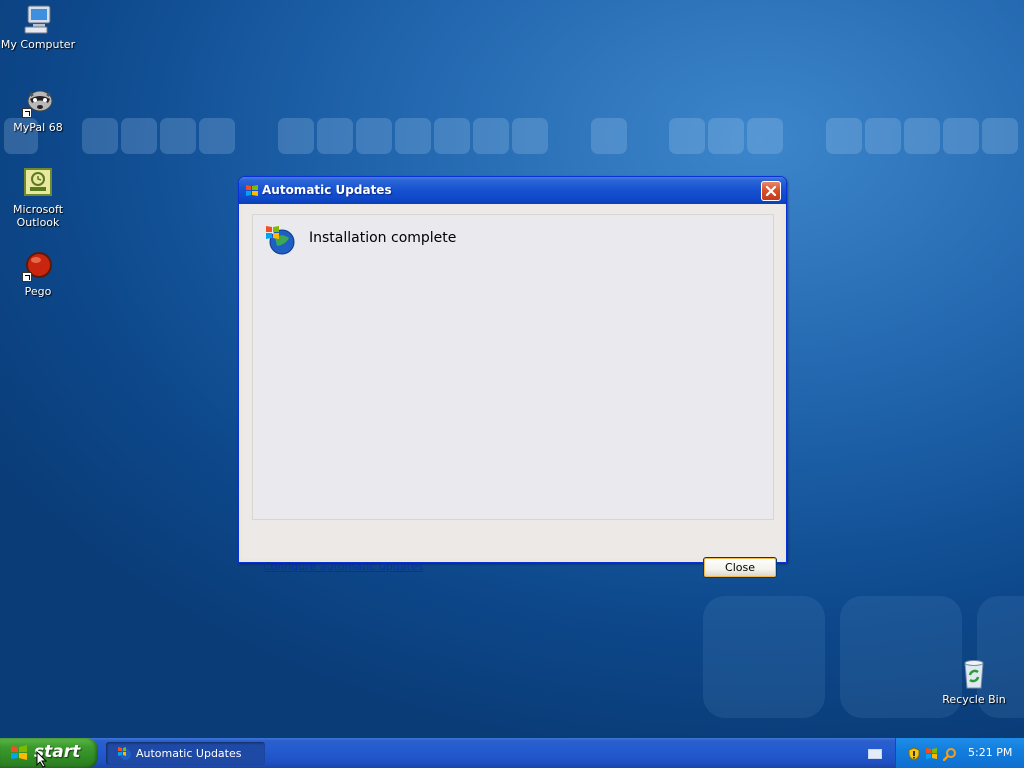 The height and width of the screenshot is (768, 1024). Describe the element at coordinates (914, 753) in the screenshot. I see `security-shield-icon` at that location.